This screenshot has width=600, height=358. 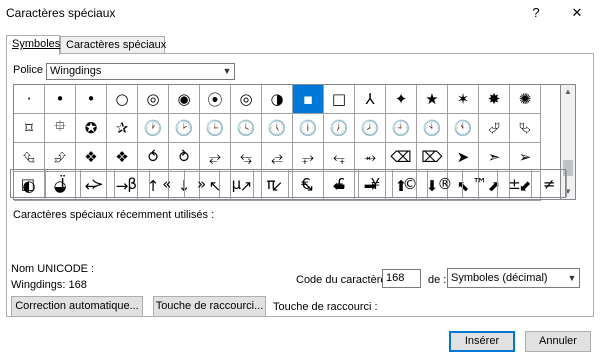 What do you see at coordinates (184, 157) in the screenshot?
I see `symbol-cell: ⥁` at bounding box center [184, 157].